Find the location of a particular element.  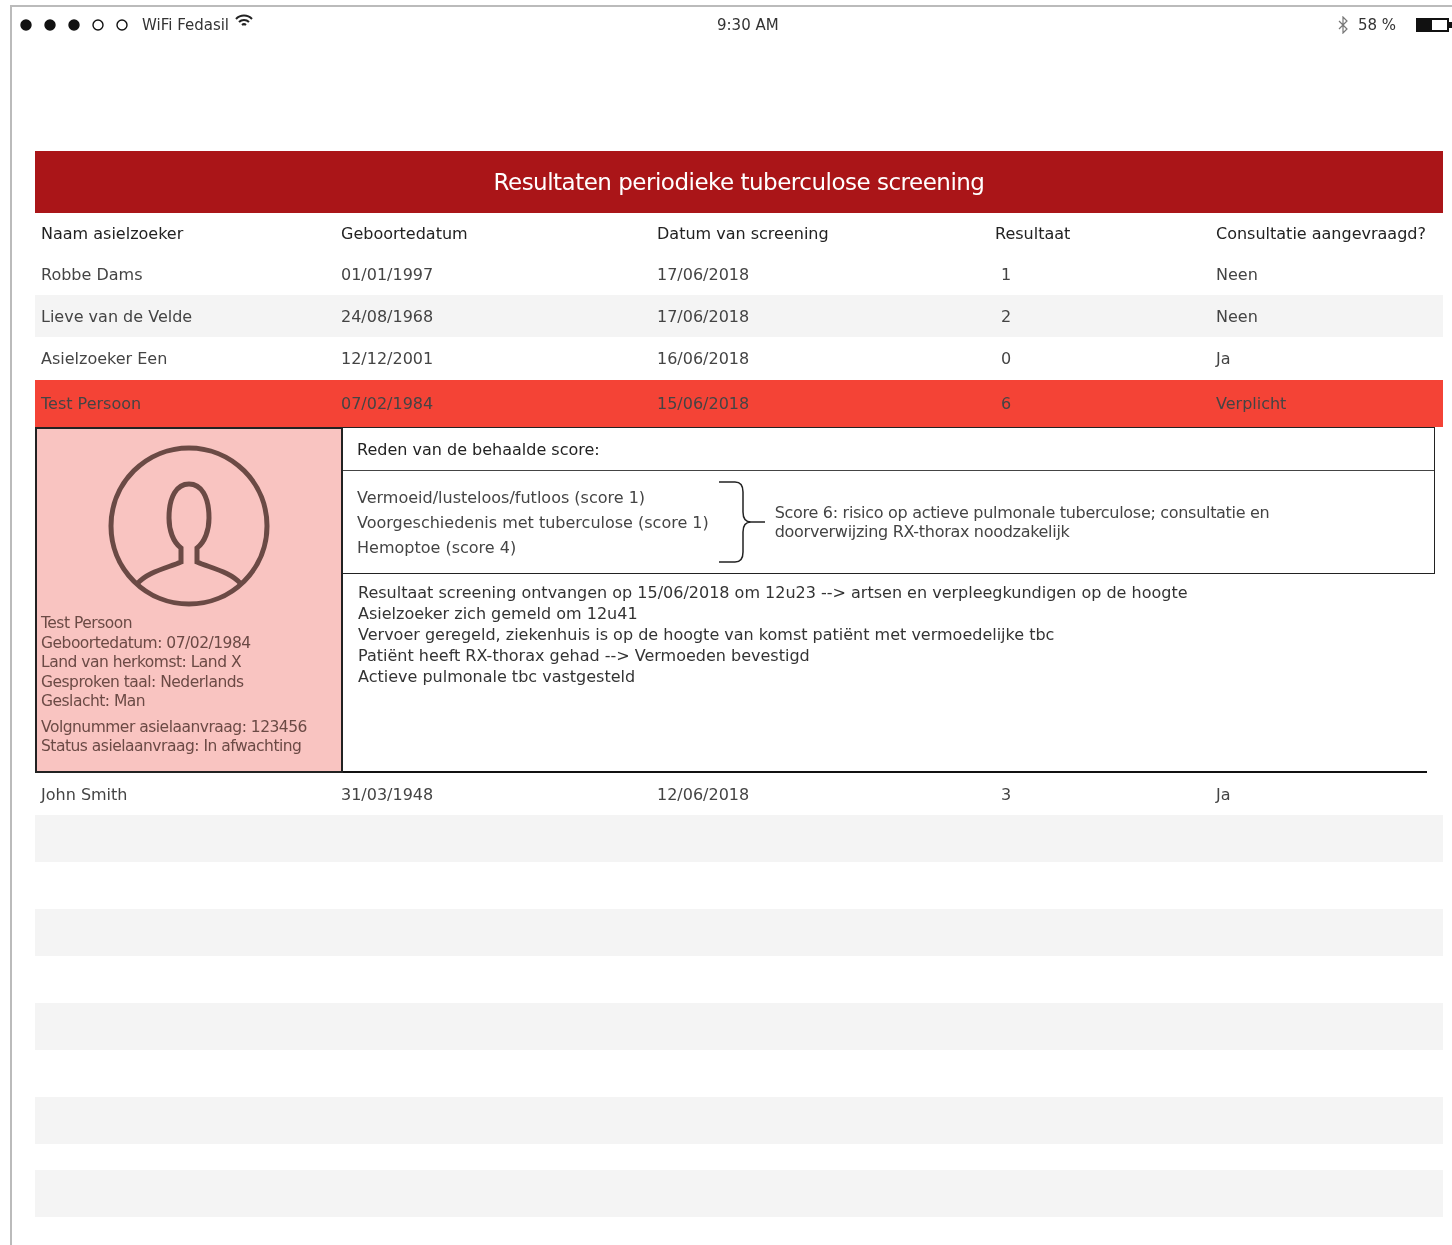

table-row: Asielzoeker Een 12/12/2001 16/06/2018 0 Ja is located at coordinates (739, 358).